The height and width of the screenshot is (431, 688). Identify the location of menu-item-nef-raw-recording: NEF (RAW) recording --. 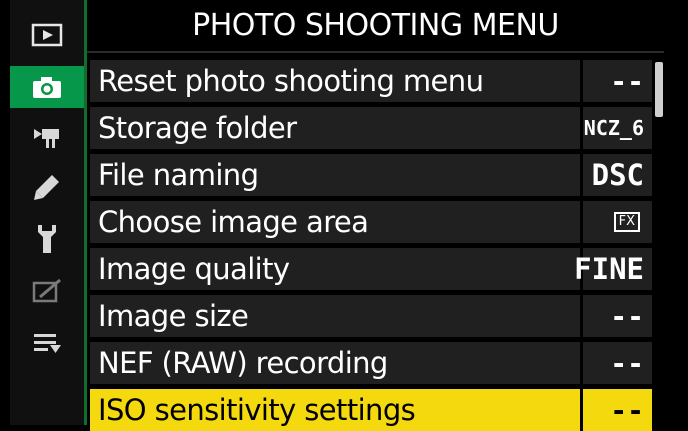
(372, 363).